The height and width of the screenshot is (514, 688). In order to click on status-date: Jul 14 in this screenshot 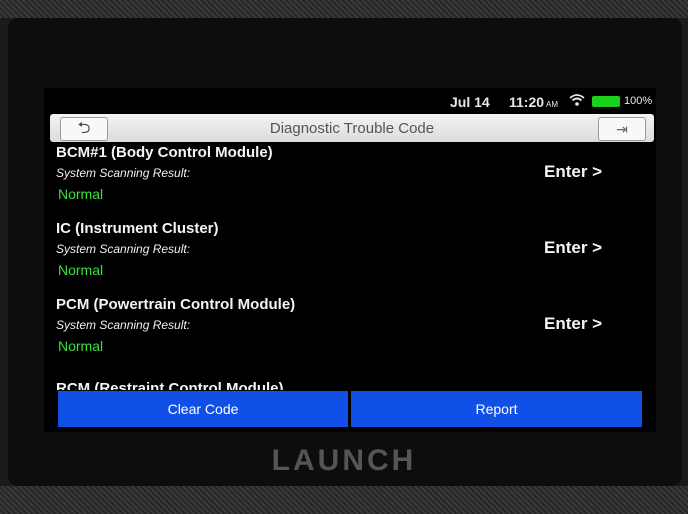, I will do `click(470, 102)`.